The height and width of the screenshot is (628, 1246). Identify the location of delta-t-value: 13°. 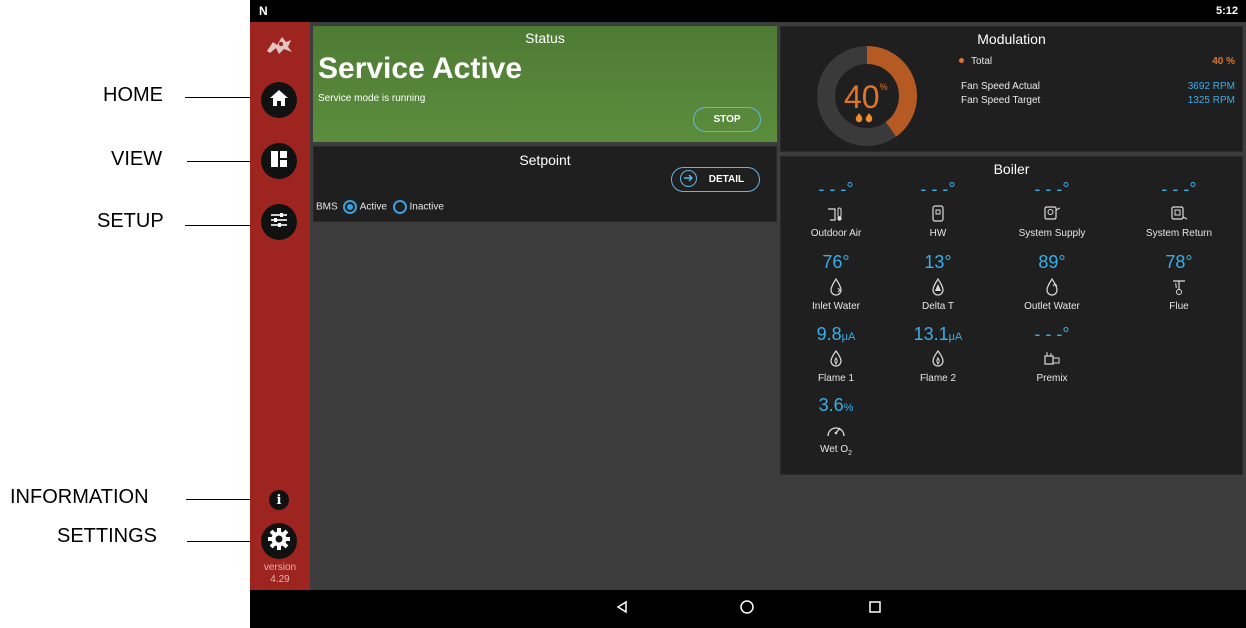
(938, 262).